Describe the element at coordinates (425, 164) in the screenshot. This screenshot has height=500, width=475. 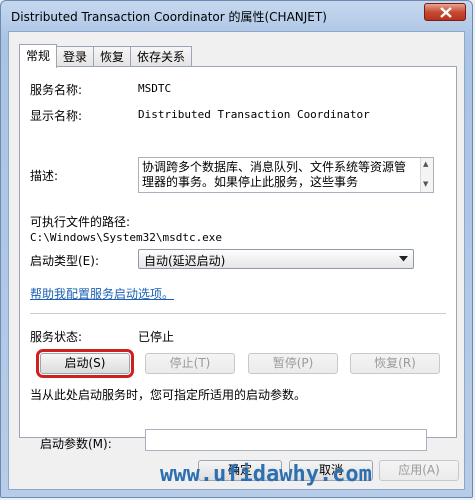
I see `scroll-up-icon: ▲` at that location.